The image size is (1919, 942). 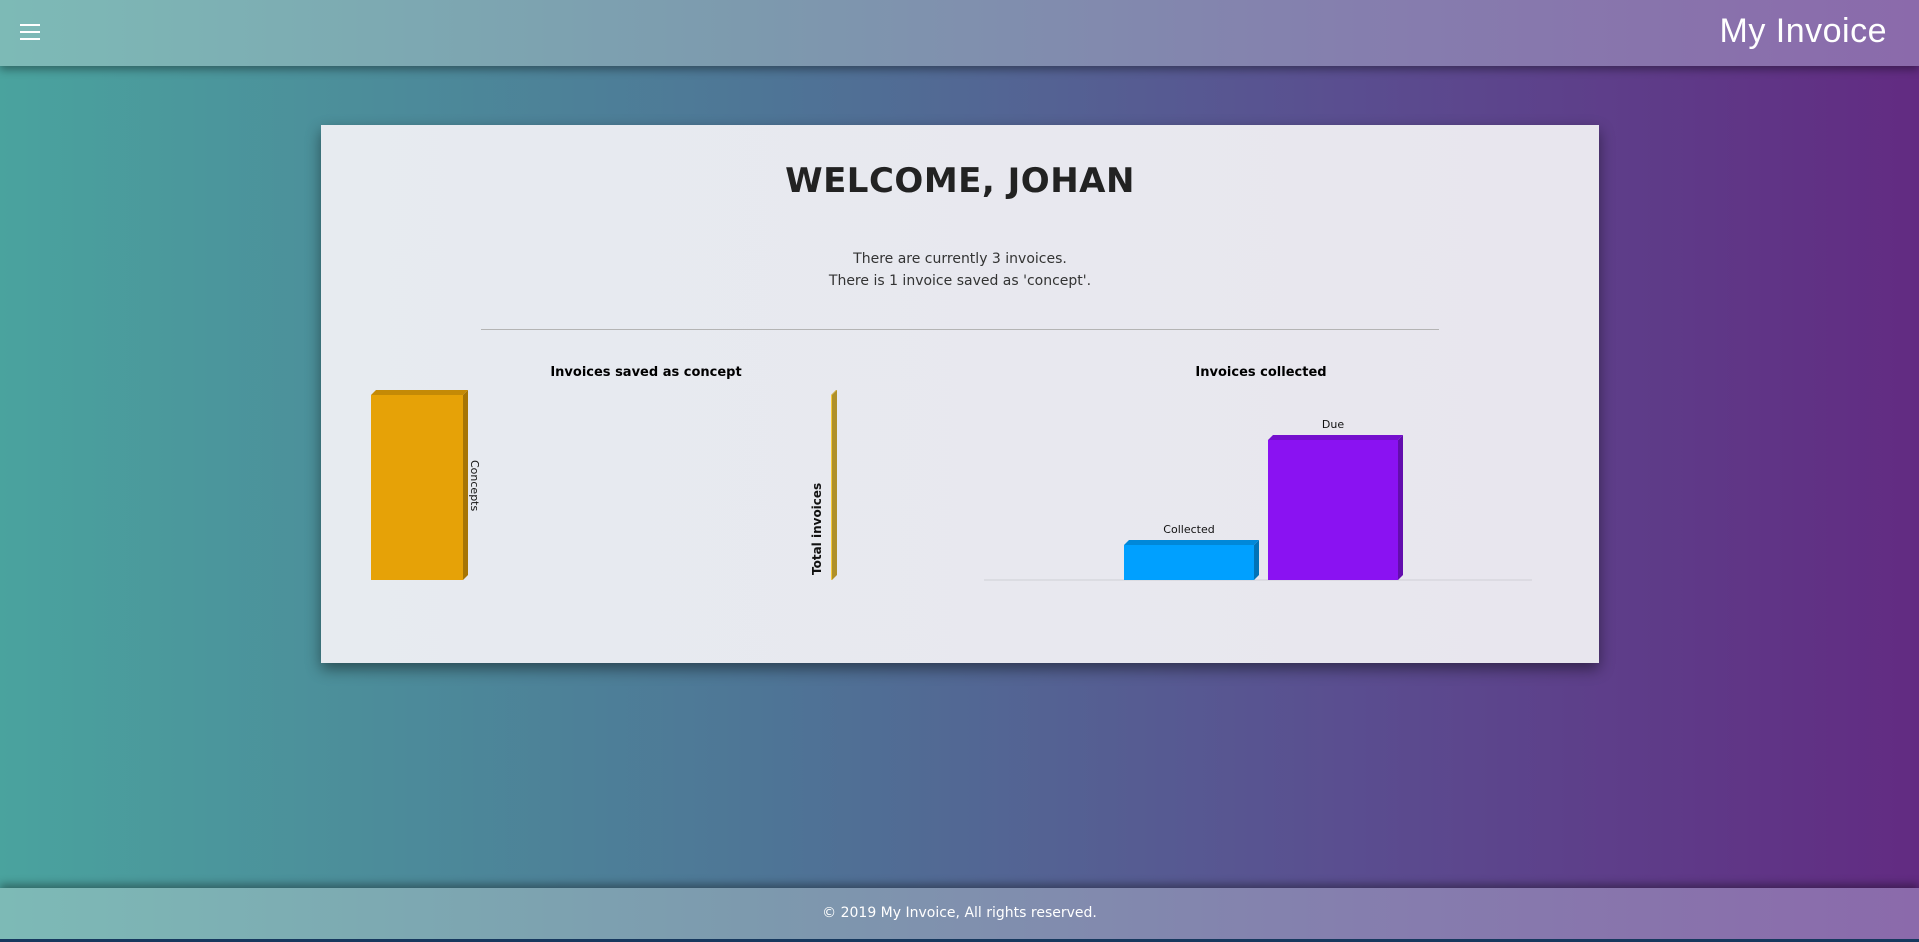 What do you see at coordinates (1333, 424) in the screenshot?
I see `data-label-due: Due` at bounding box center [1333, 424].